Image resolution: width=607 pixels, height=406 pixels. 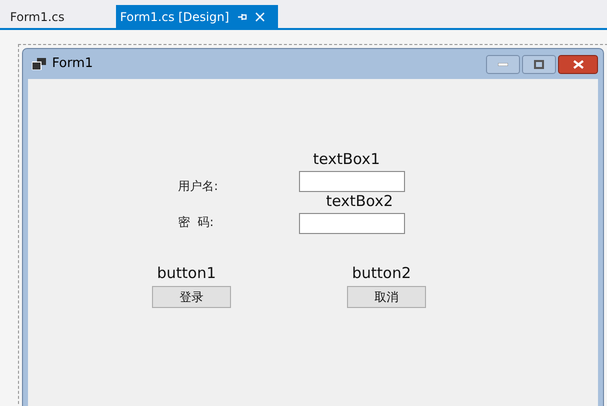 I want to click on field-label: 用户名:, so click(x=198, y=186).